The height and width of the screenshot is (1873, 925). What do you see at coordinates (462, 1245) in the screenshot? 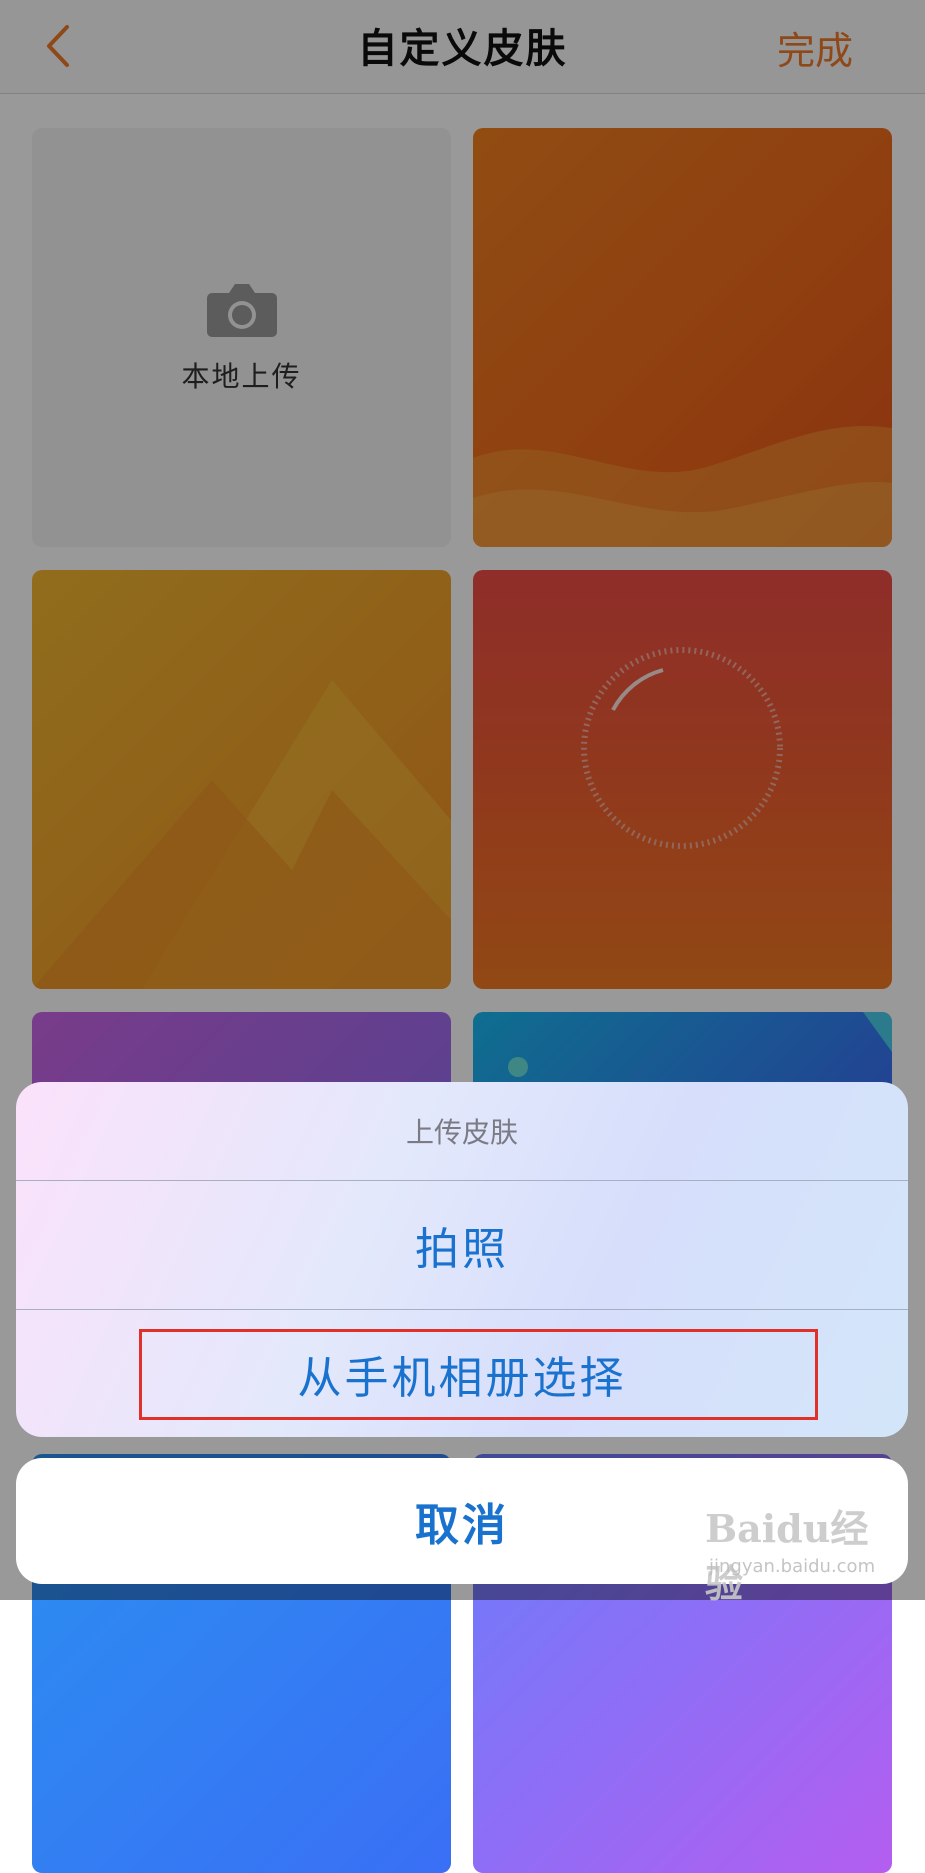
I see `take-photo-option: 拍照` at bounding box center [462, 1245].